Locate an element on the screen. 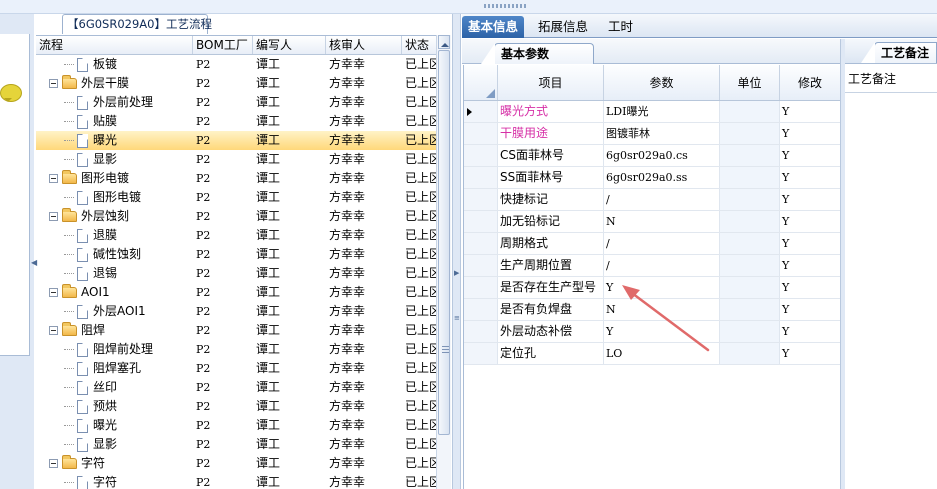 This screenshot has height=489, width=937. tree-row: 外层前处理 P2 谭工 方幸幸 已上区 is located at coordinates (236, 102).